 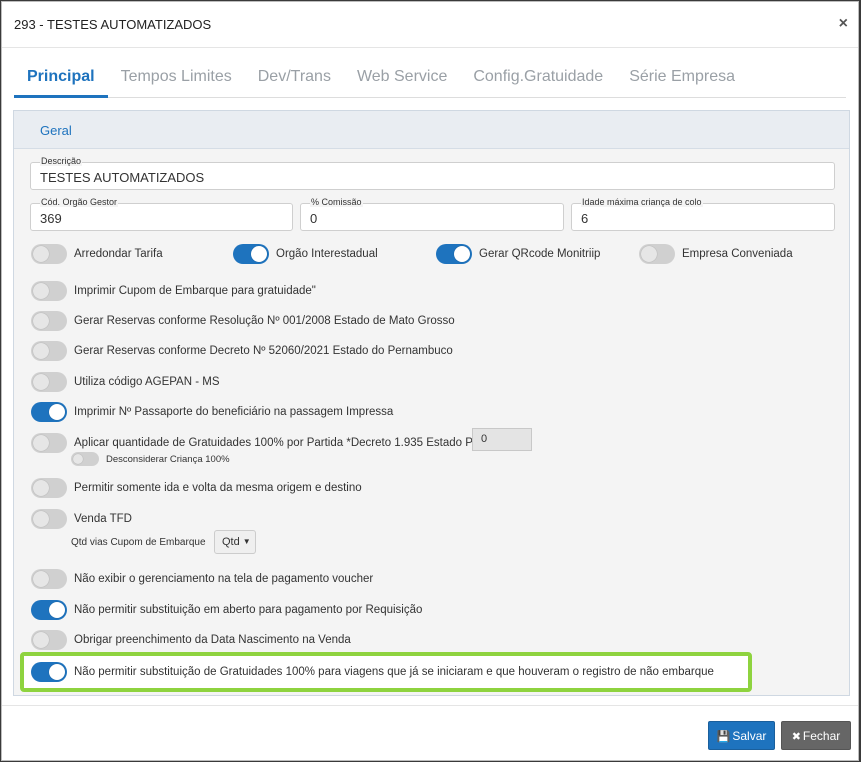 I want to click on close-icon: ×, so click(x=843, y=24).